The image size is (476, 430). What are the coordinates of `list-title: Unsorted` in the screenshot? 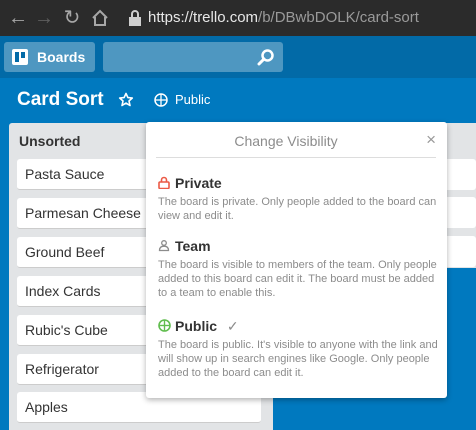 It's located at (49, 141).